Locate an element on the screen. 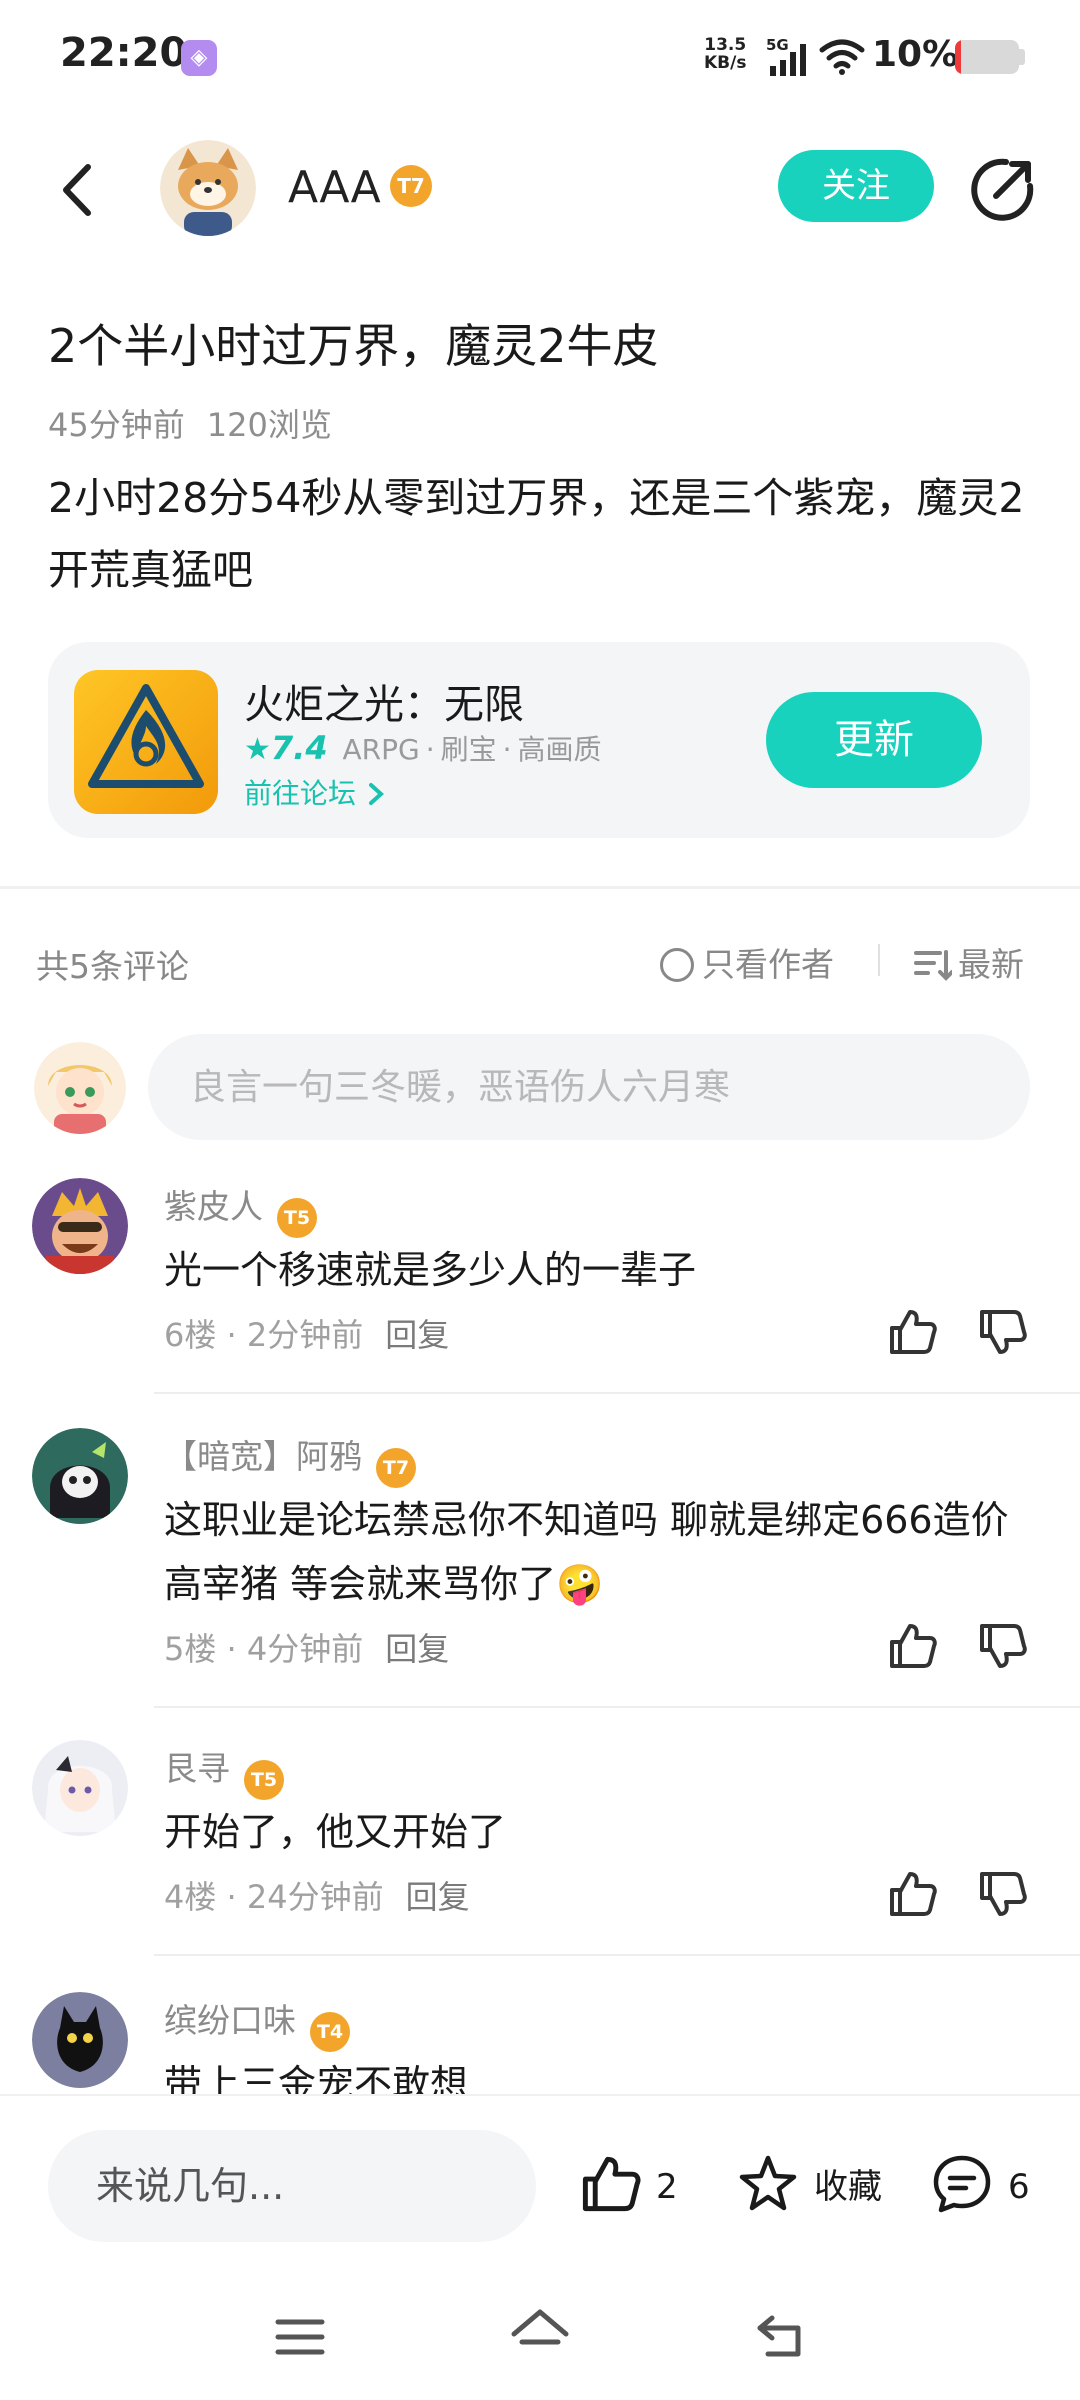  follow-button: 关注 is located at coordinates (856, 186).